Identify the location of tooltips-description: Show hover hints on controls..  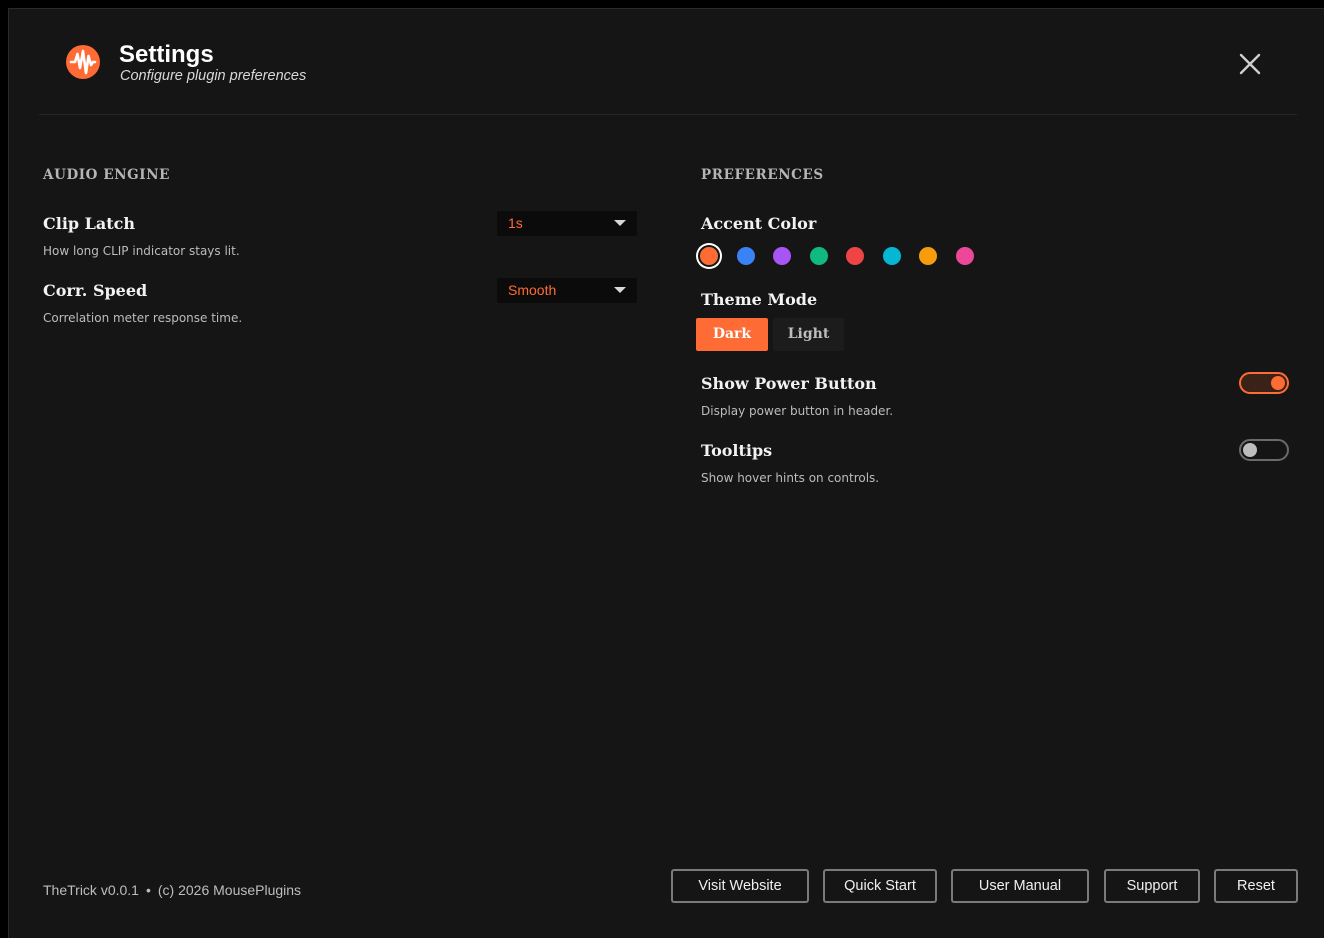
(790, 478).